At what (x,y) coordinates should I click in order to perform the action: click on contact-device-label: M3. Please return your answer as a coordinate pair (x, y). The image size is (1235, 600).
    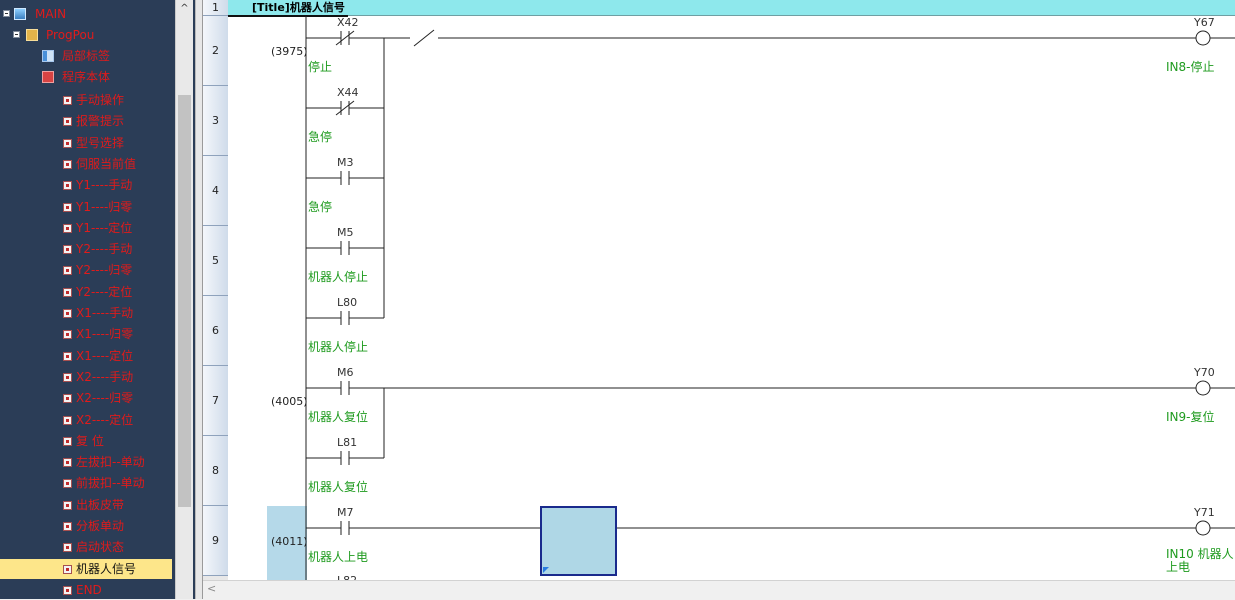
    Looking at the image, I should click on (345, 162).